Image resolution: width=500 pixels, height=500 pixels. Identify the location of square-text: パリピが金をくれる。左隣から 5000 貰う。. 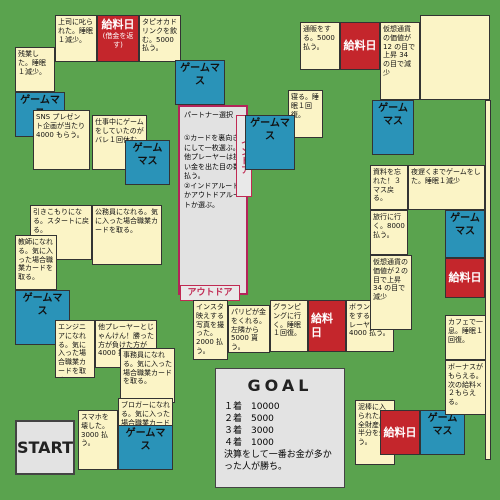
(248, 329).